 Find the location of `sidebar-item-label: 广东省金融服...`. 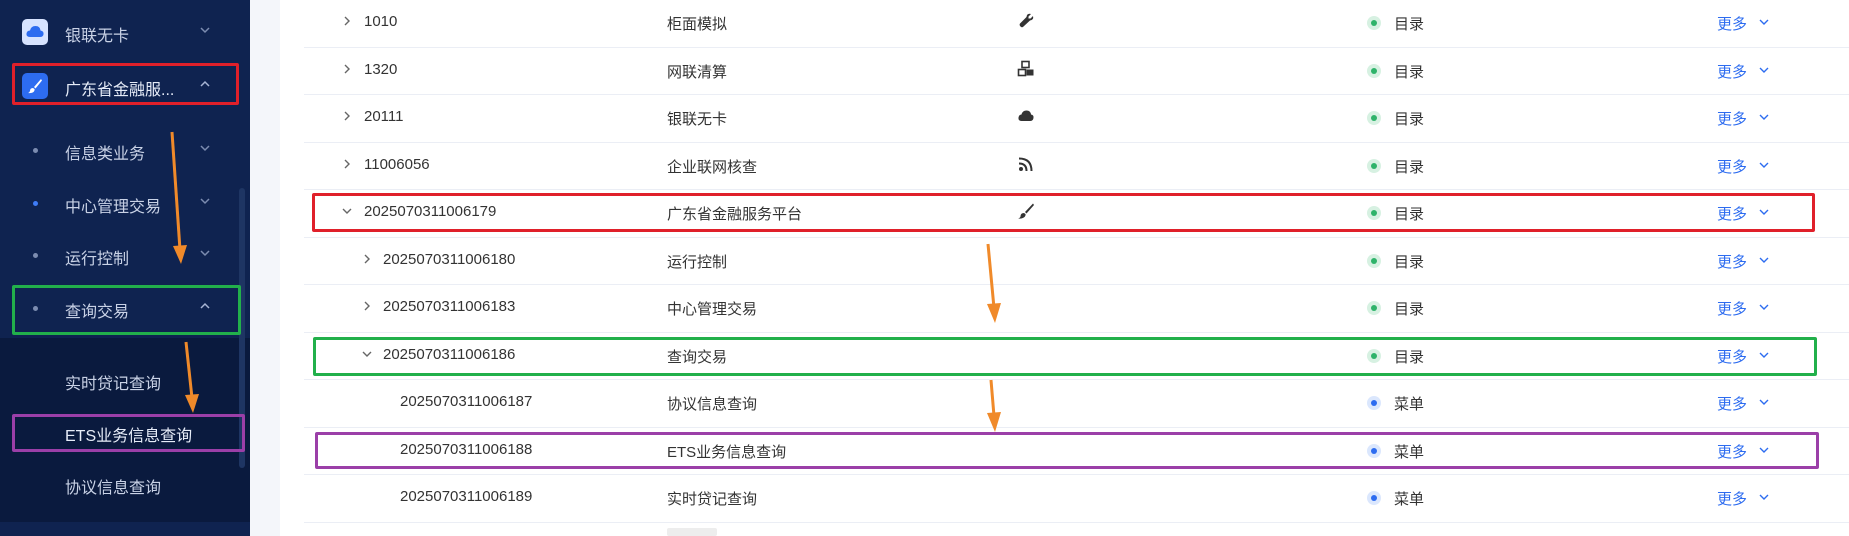

sidebar-item-label: 广东省金融服... is located at coordinates (120, 90).